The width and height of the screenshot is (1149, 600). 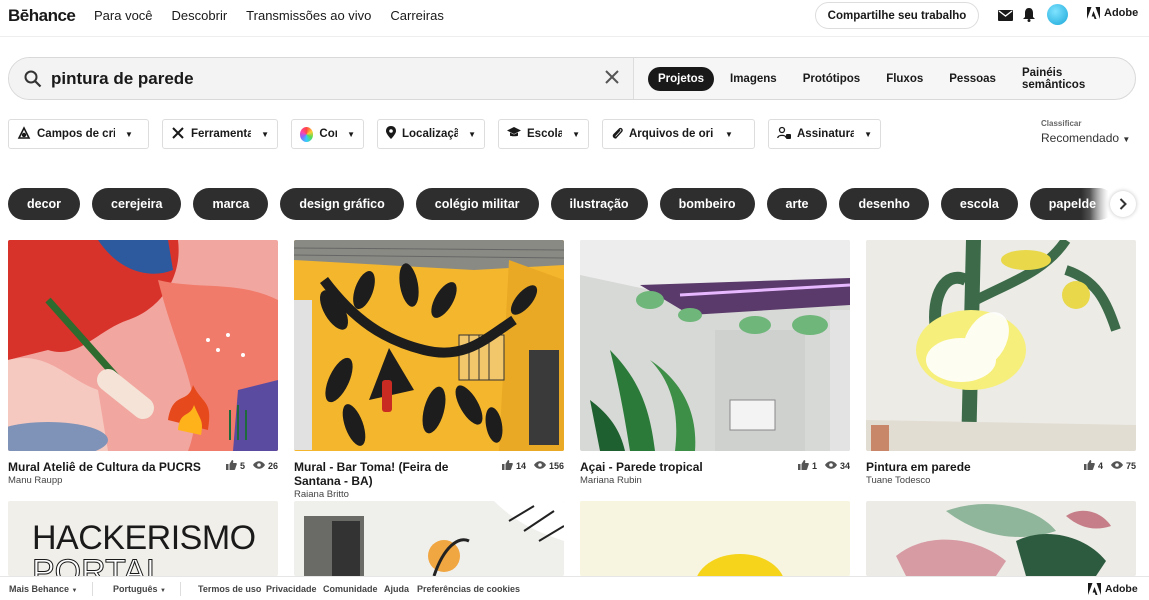 I want to click on behance-logo: Bēhance, so click(x=42, y=16).